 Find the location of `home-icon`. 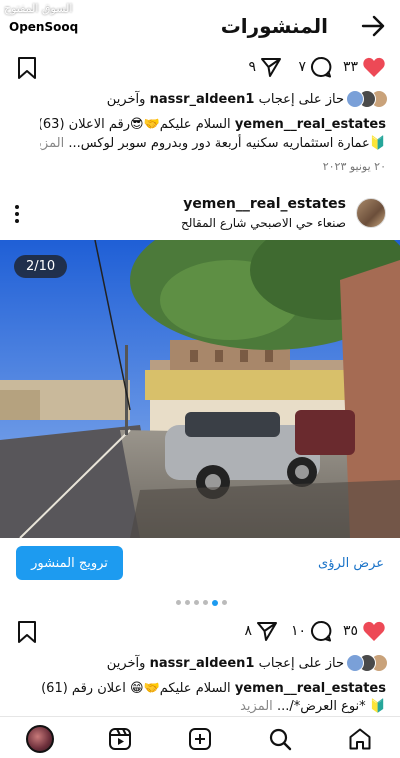

home-icon is located at coordinates (360, 739).